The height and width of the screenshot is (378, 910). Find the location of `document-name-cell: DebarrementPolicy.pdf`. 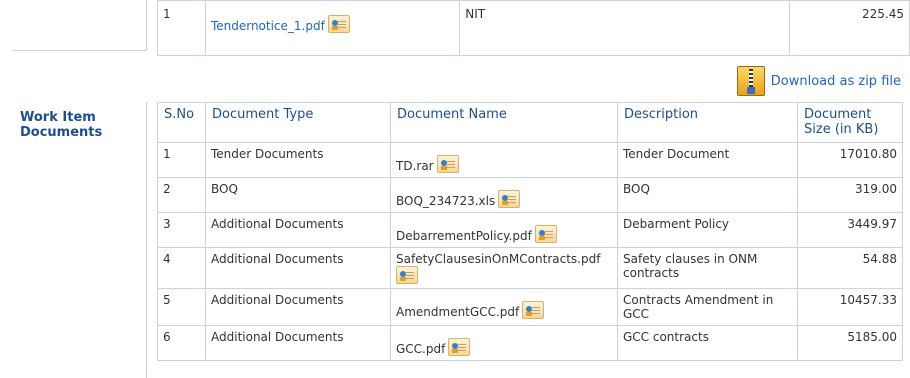

document-name-cell: DebarrementPolicy.pdf is located at coordinates (504, 230).